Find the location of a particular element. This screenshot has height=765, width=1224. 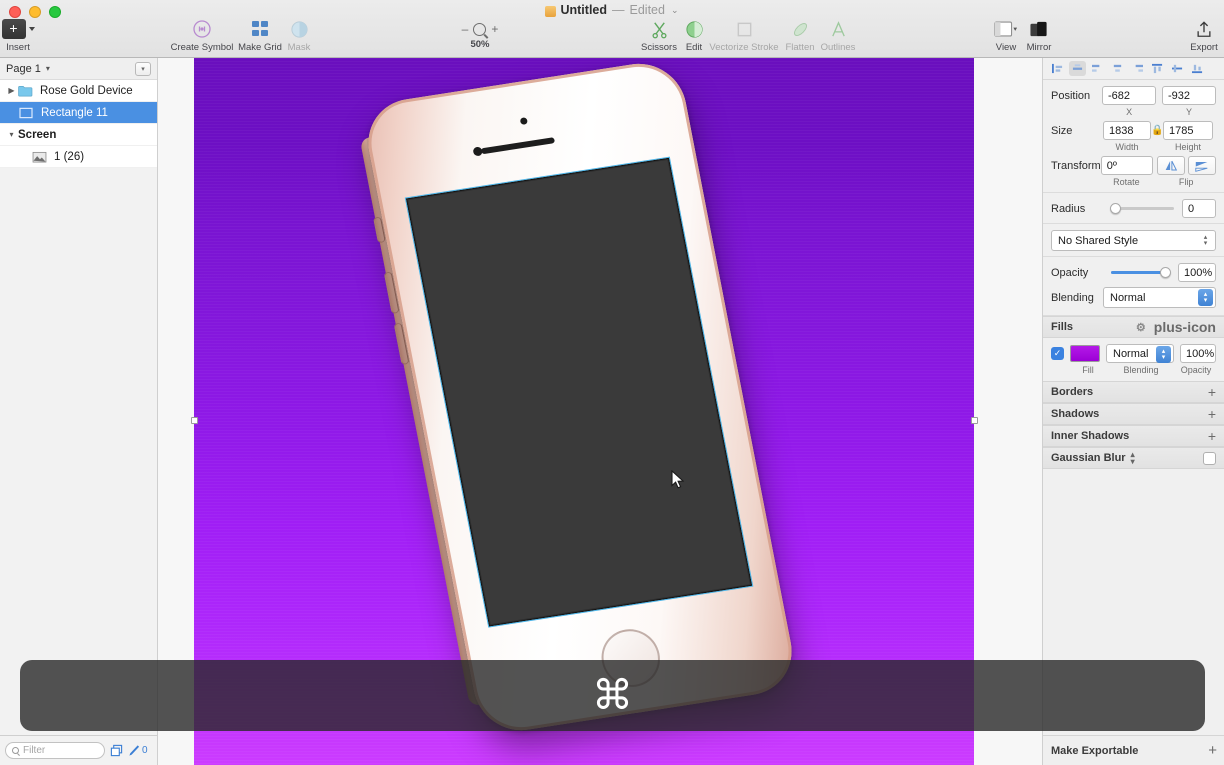

document-title: Untitled — Edited ⌄ is located at coordinates (612, 10).